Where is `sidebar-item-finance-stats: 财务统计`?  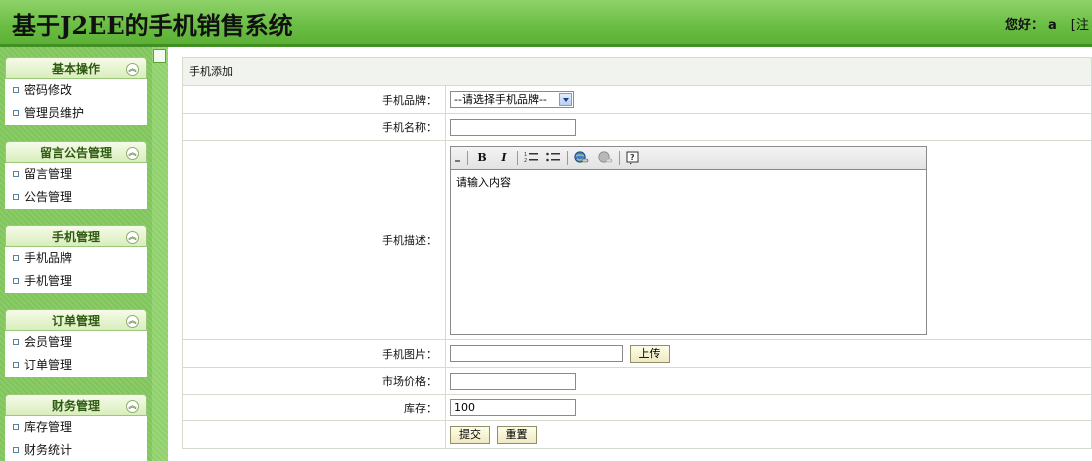
sidebar-item-finance-stats: 财务统计 is located at coordinates (76, 450).